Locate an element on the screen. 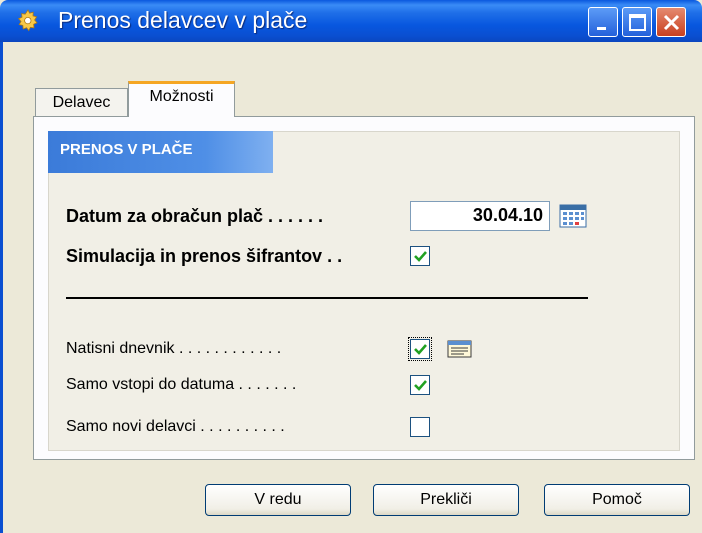 The height and width of the screenshot is (533, 702). maximize-button is located at coordinates (637, 22).